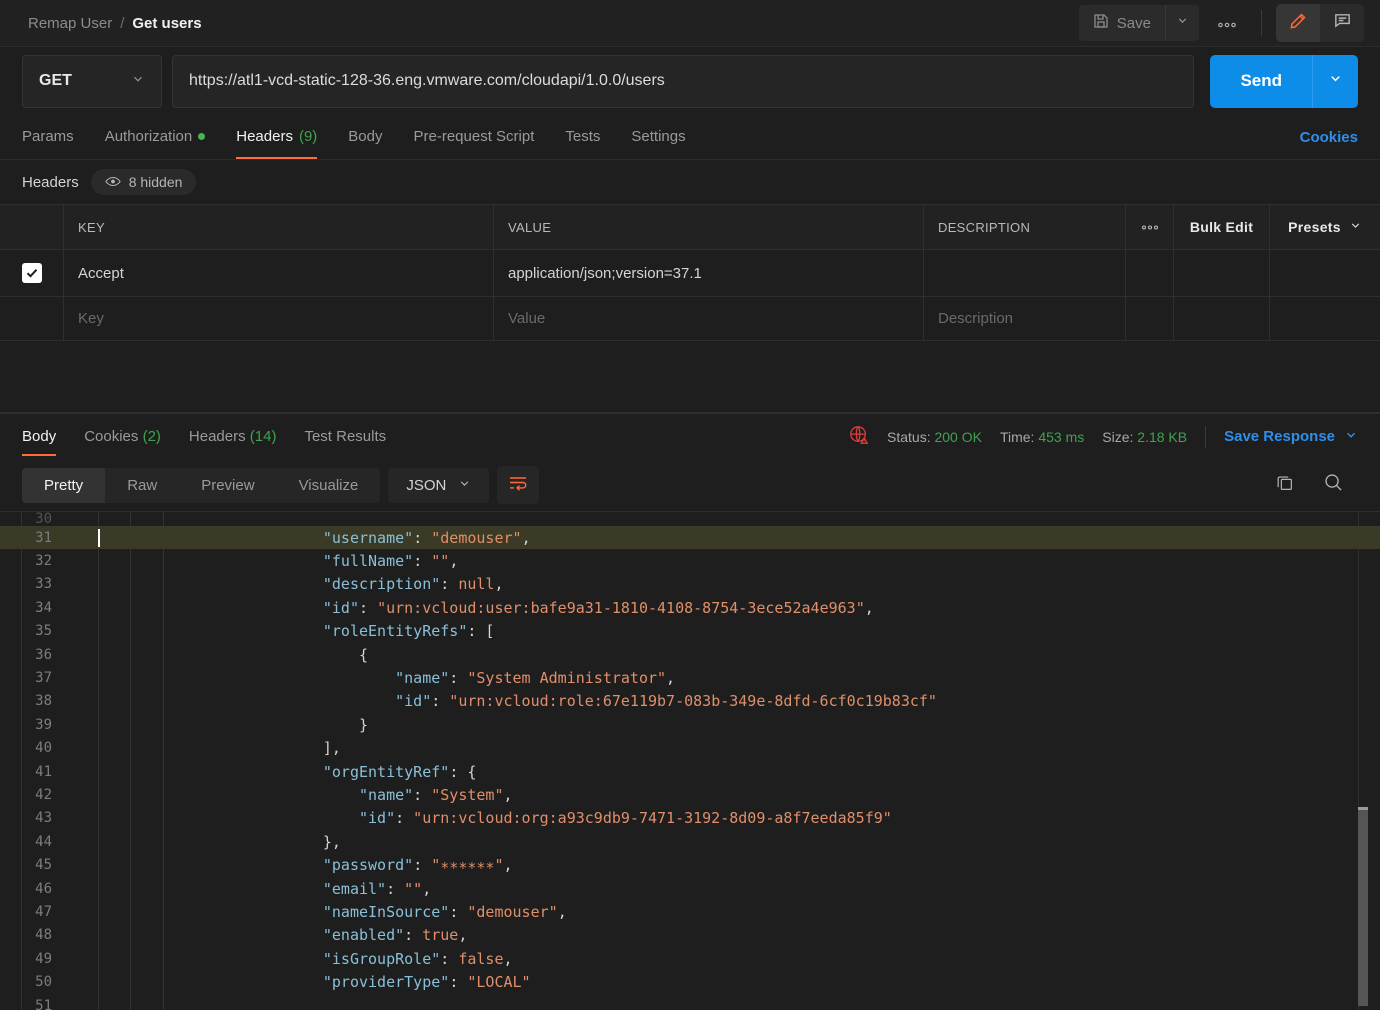 The width and height of the screenshot is (1380, 1010). Describe the element at coordinates (1333, 482) in the screenshot. I see `search-icon` at that location.